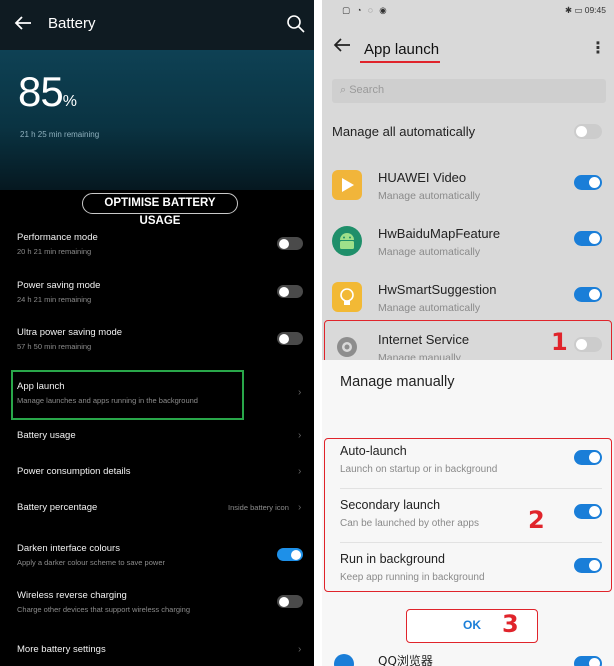 The width and height of the screenshot is (614, 666). Describe the element at coordinates (344, 660) in the screenshot. I see `qq-browser-icon` at that location.